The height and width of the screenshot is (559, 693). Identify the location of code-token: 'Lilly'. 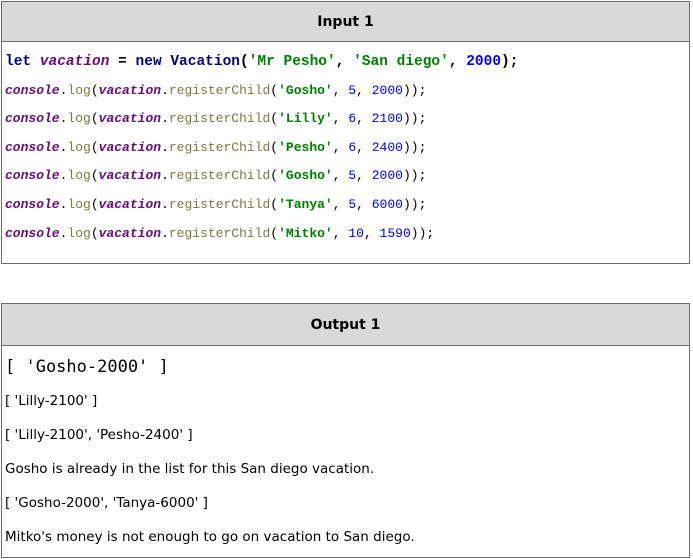
(305, 119).